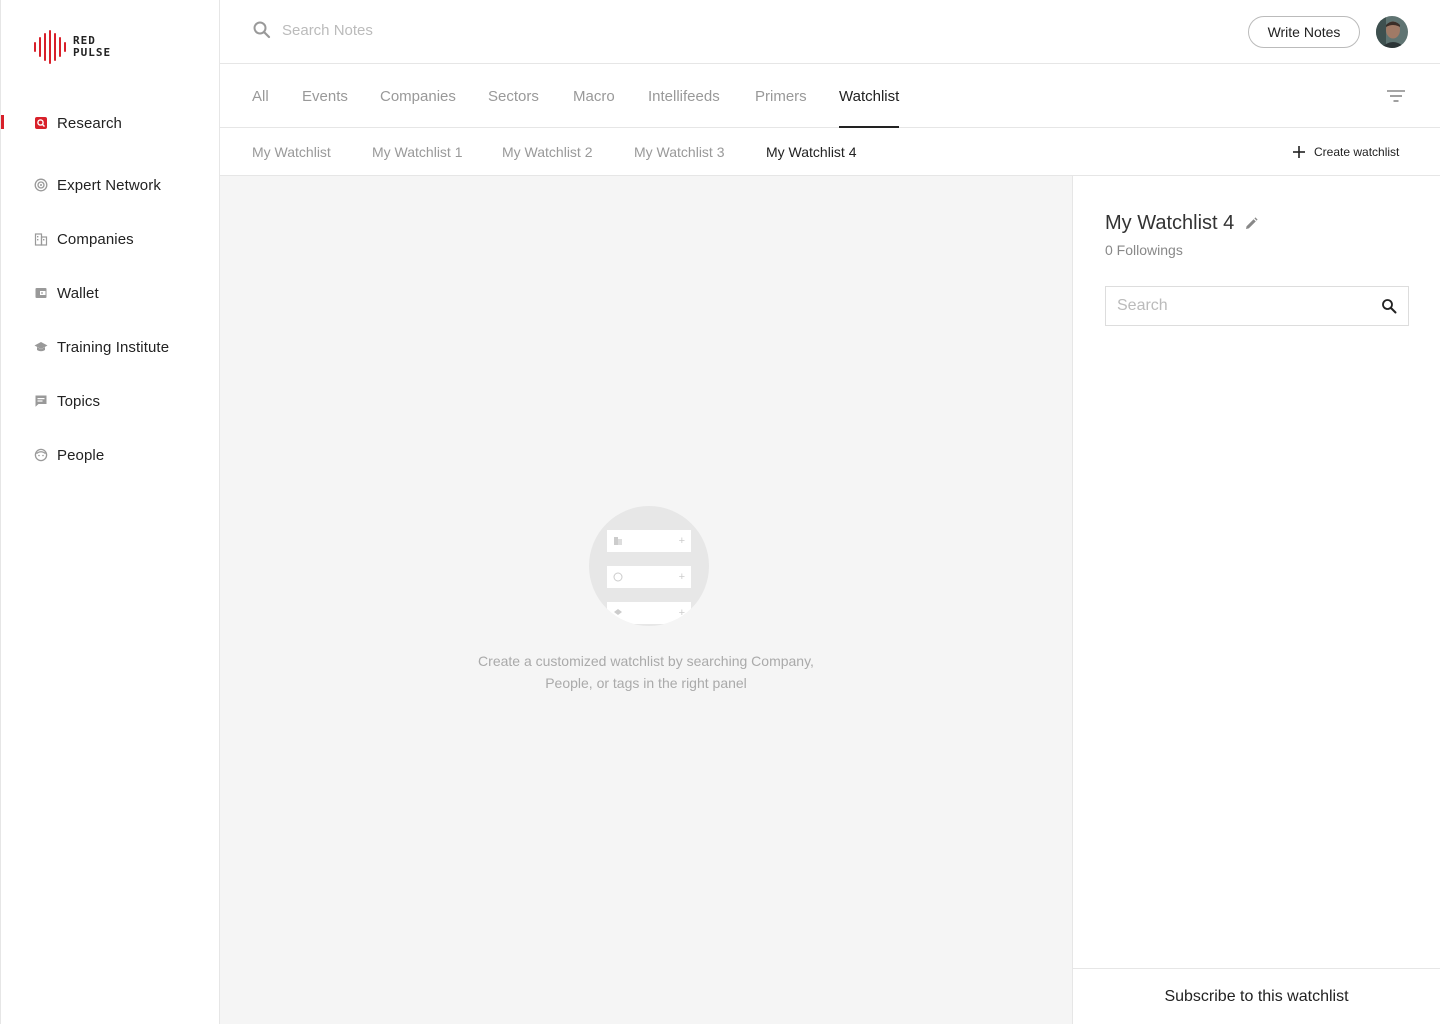  What do you see at coordinates (110, 401) in the screenshot?
I see `sidebar-item-topics: Topics` at bounding box center [110, 401].